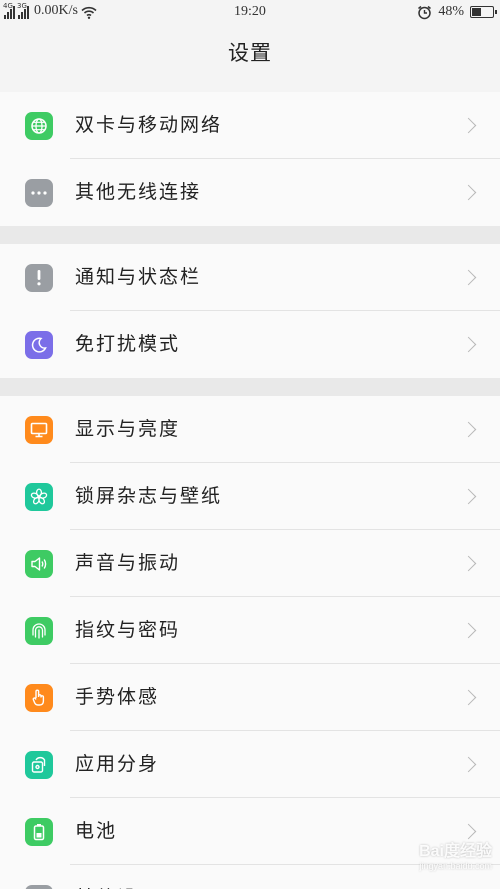 Image resolution: width=500 pixels, height=889 pixels. What do you see at coordinates (250, 277) in the screenshot?
I see `settings-item: 通知与状态栏` at bounding box center [250, 277].